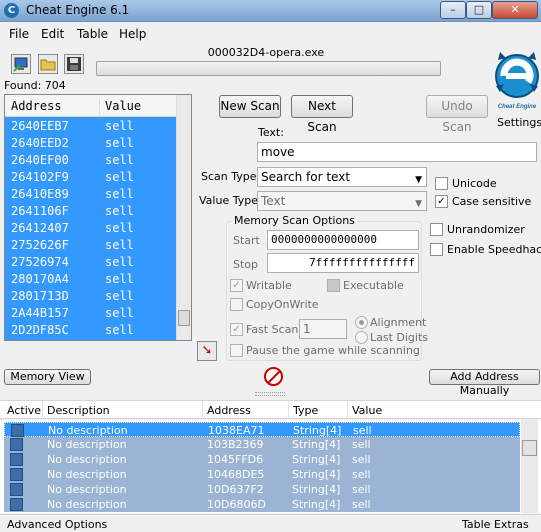  Describe the element at coordinates (24, 410) in the screenshot. I see `column-active: Active` at that location.